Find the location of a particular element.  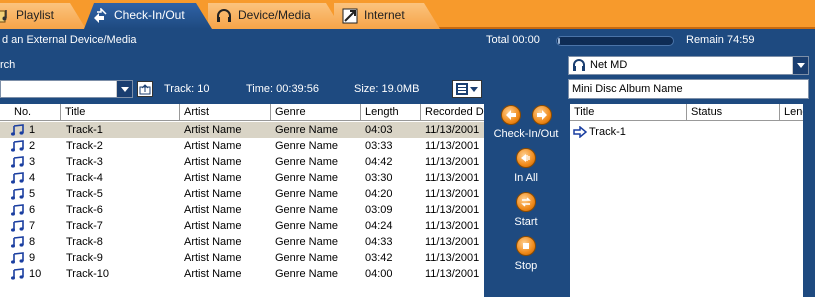

transfer-icon is located at coordinates (526, 202).